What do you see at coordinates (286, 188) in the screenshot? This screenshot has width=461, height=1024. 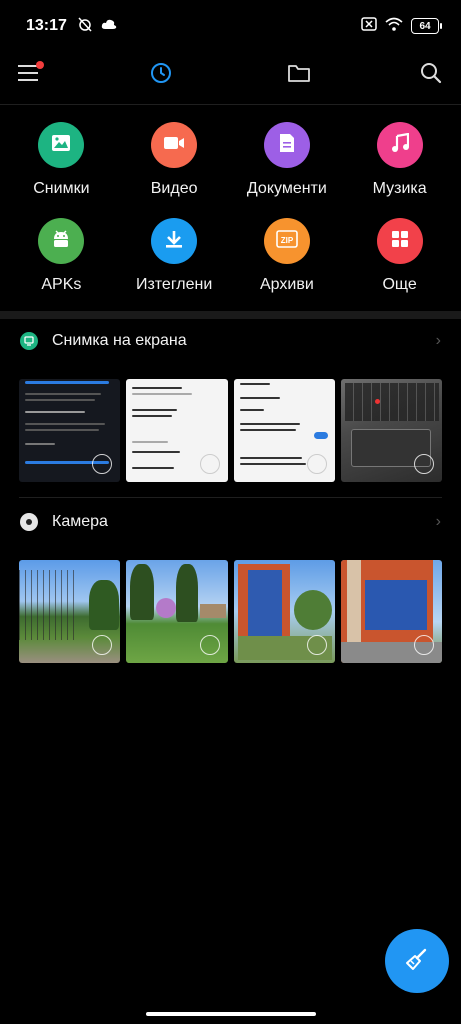 I see `category-label: Документи` at bounding box center [286, 188].